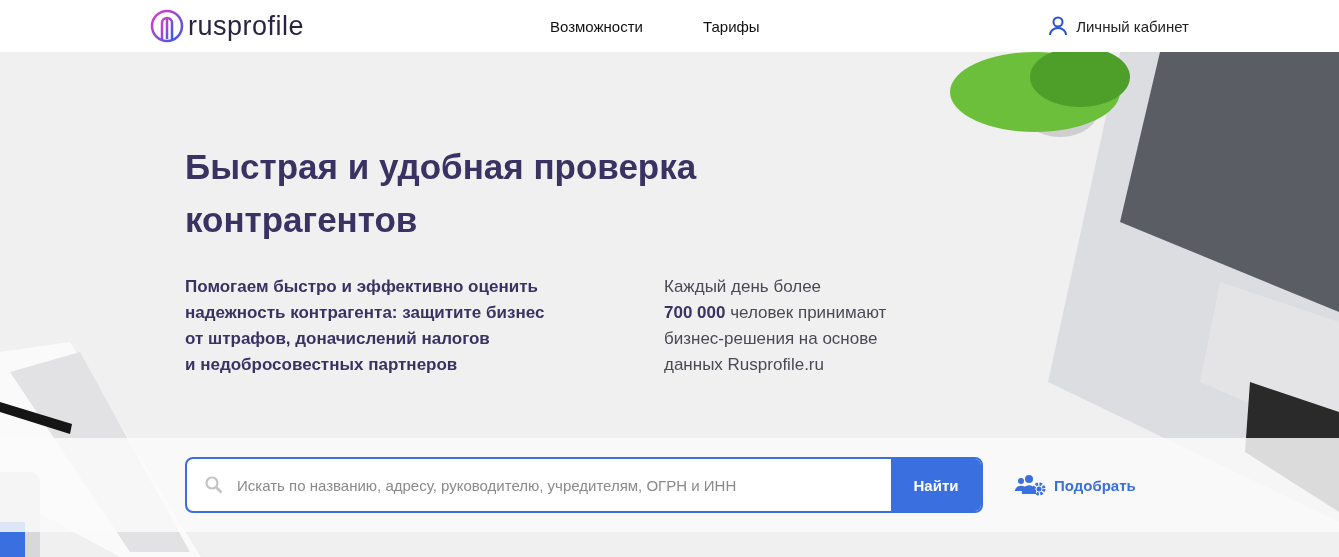 The width and height of the screenshot is (1339, 557). Describe the element at coordinates (214, 485) in the screenshot. I see `search-icon` at that location.